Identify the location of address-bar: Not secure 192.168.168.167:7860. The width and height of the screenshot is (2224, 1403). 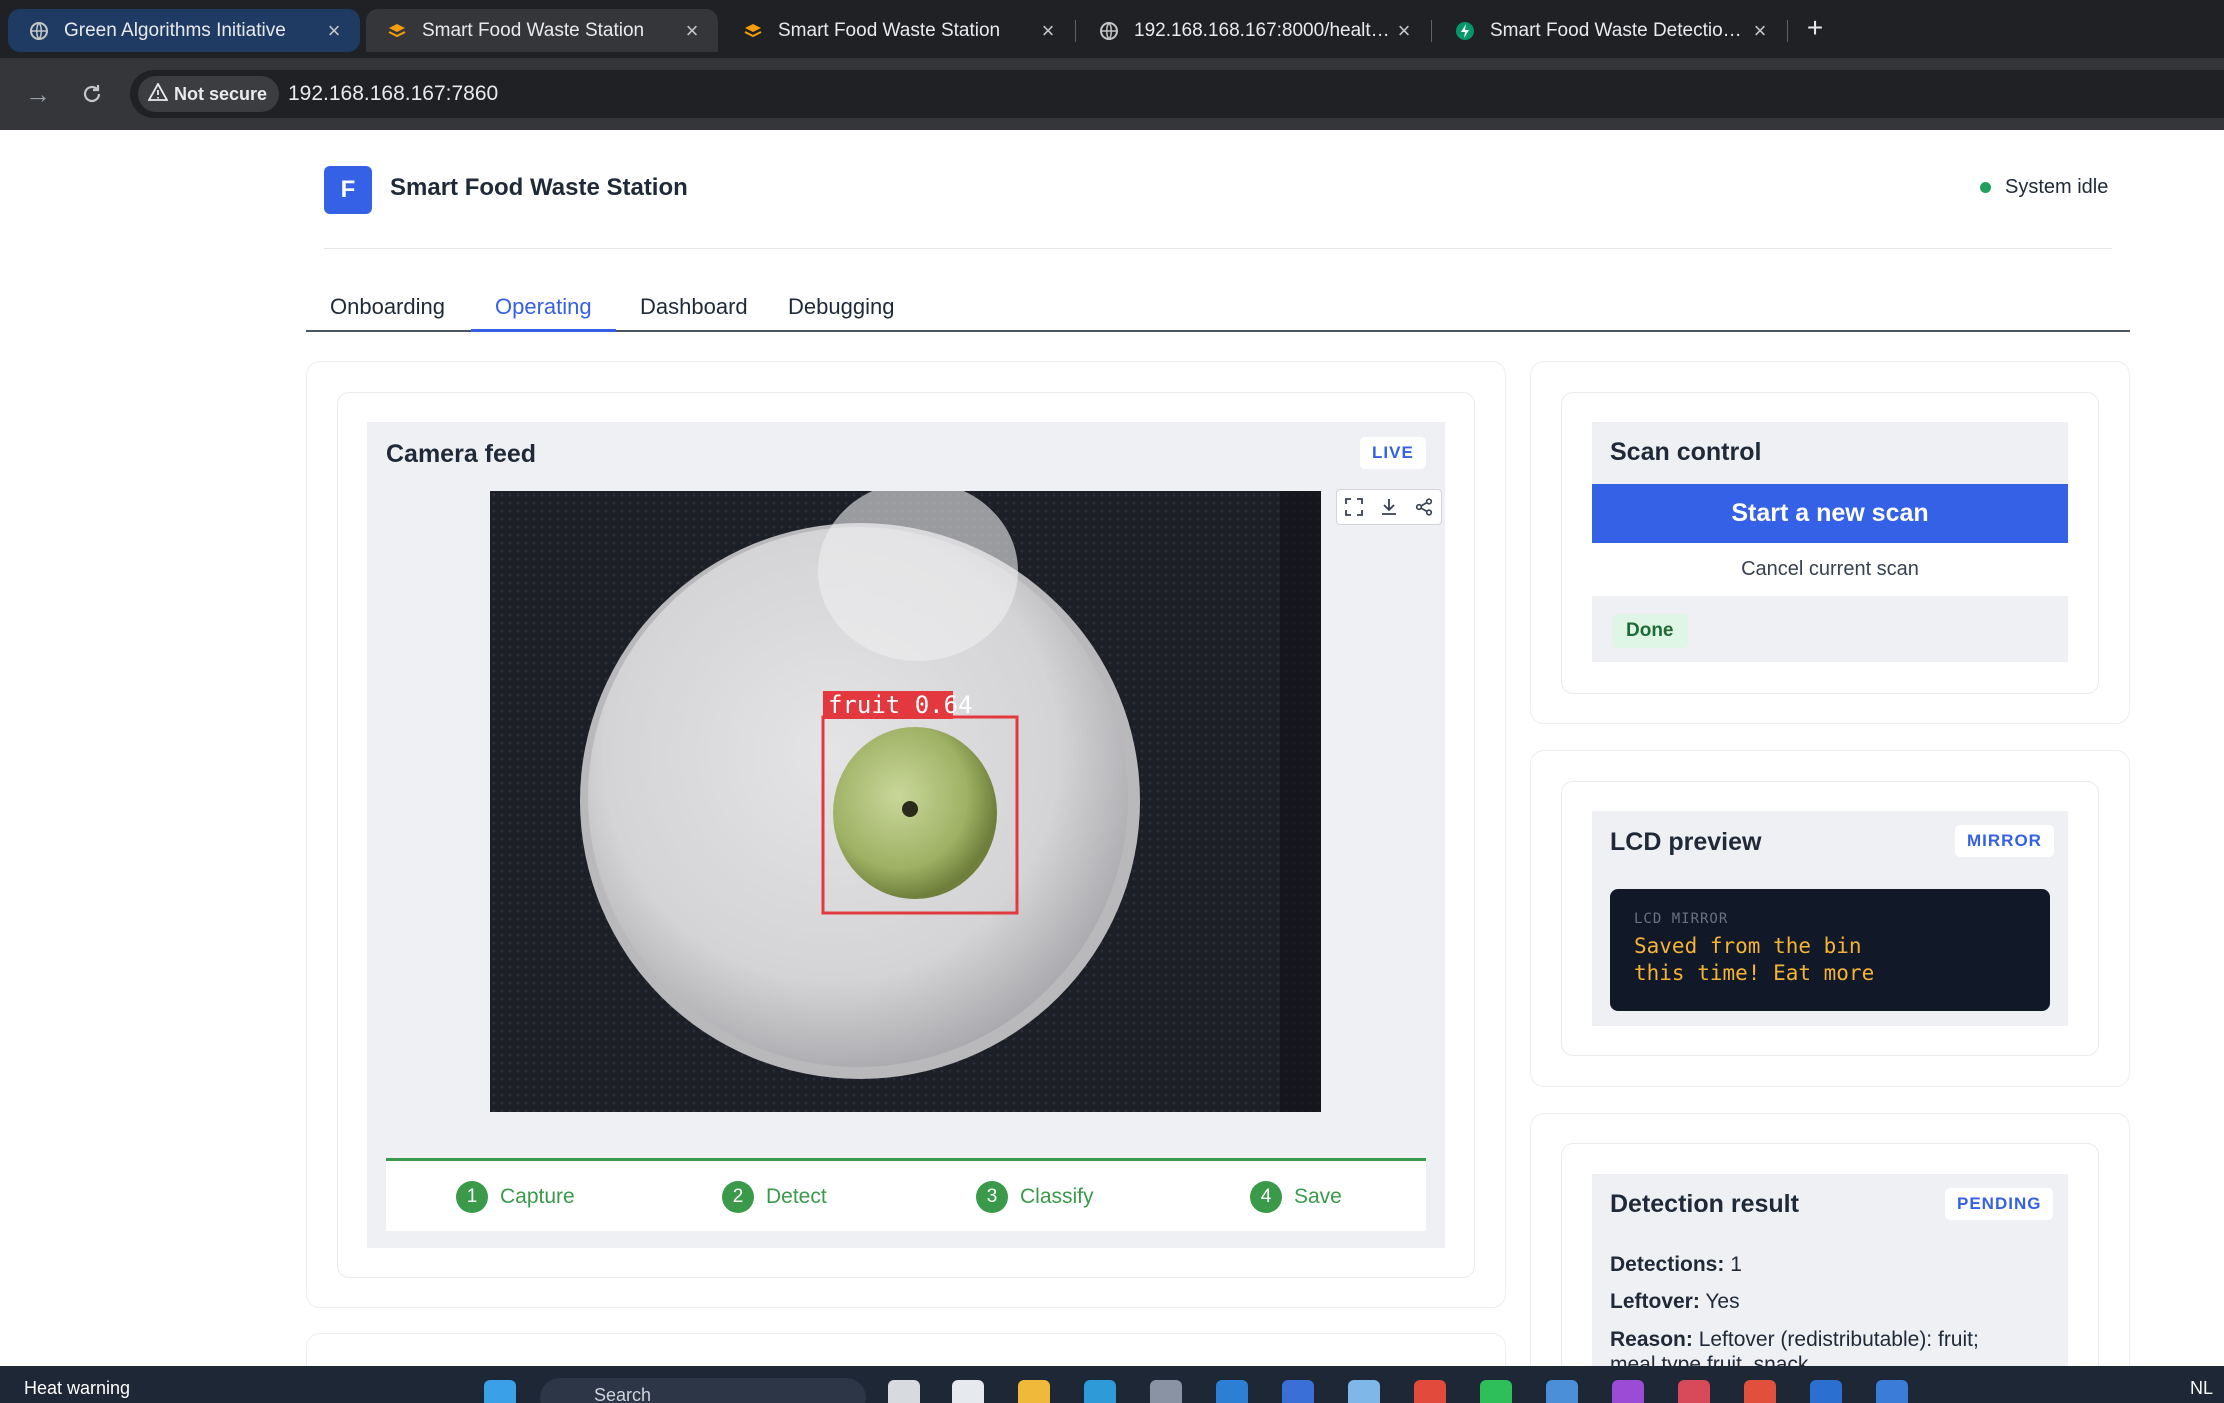
(1177, 94).